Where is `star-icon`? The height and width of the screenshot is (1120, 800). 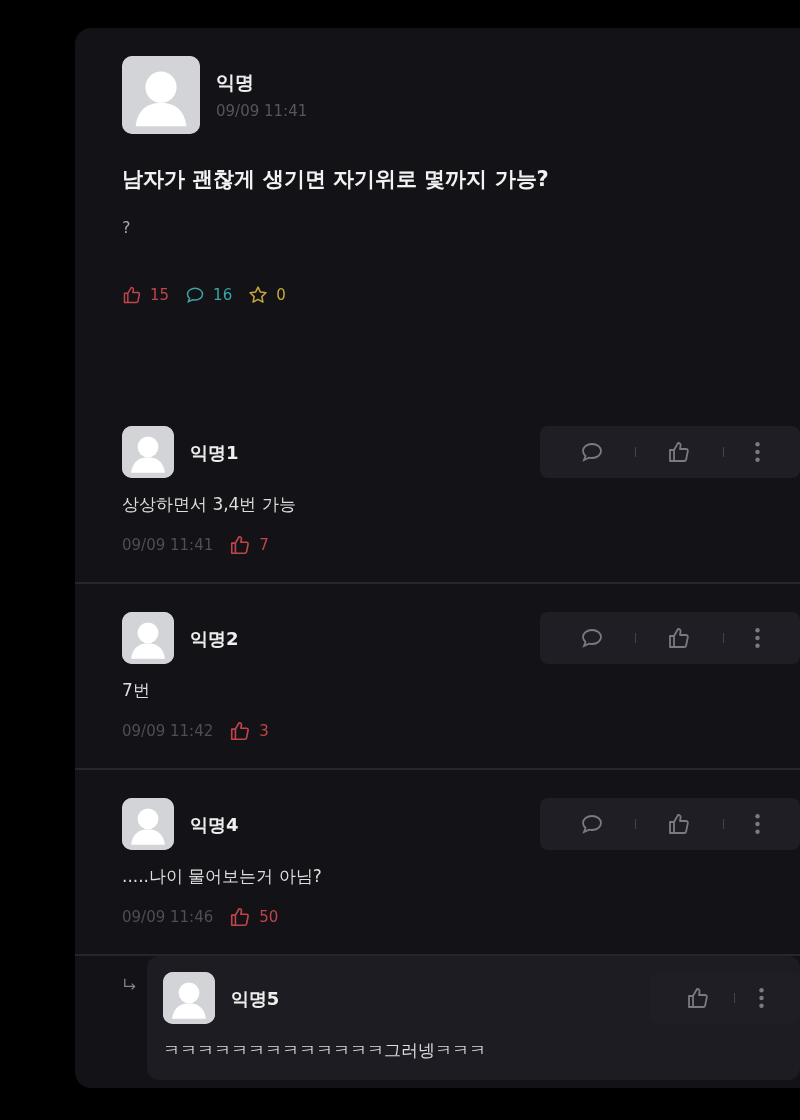
star-icon is located at coordinates (258, 294).